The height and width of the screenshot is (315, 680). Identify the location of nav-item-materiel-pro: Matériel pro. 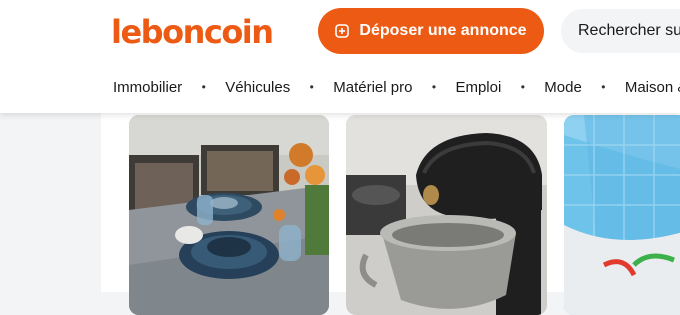
(372, 87).